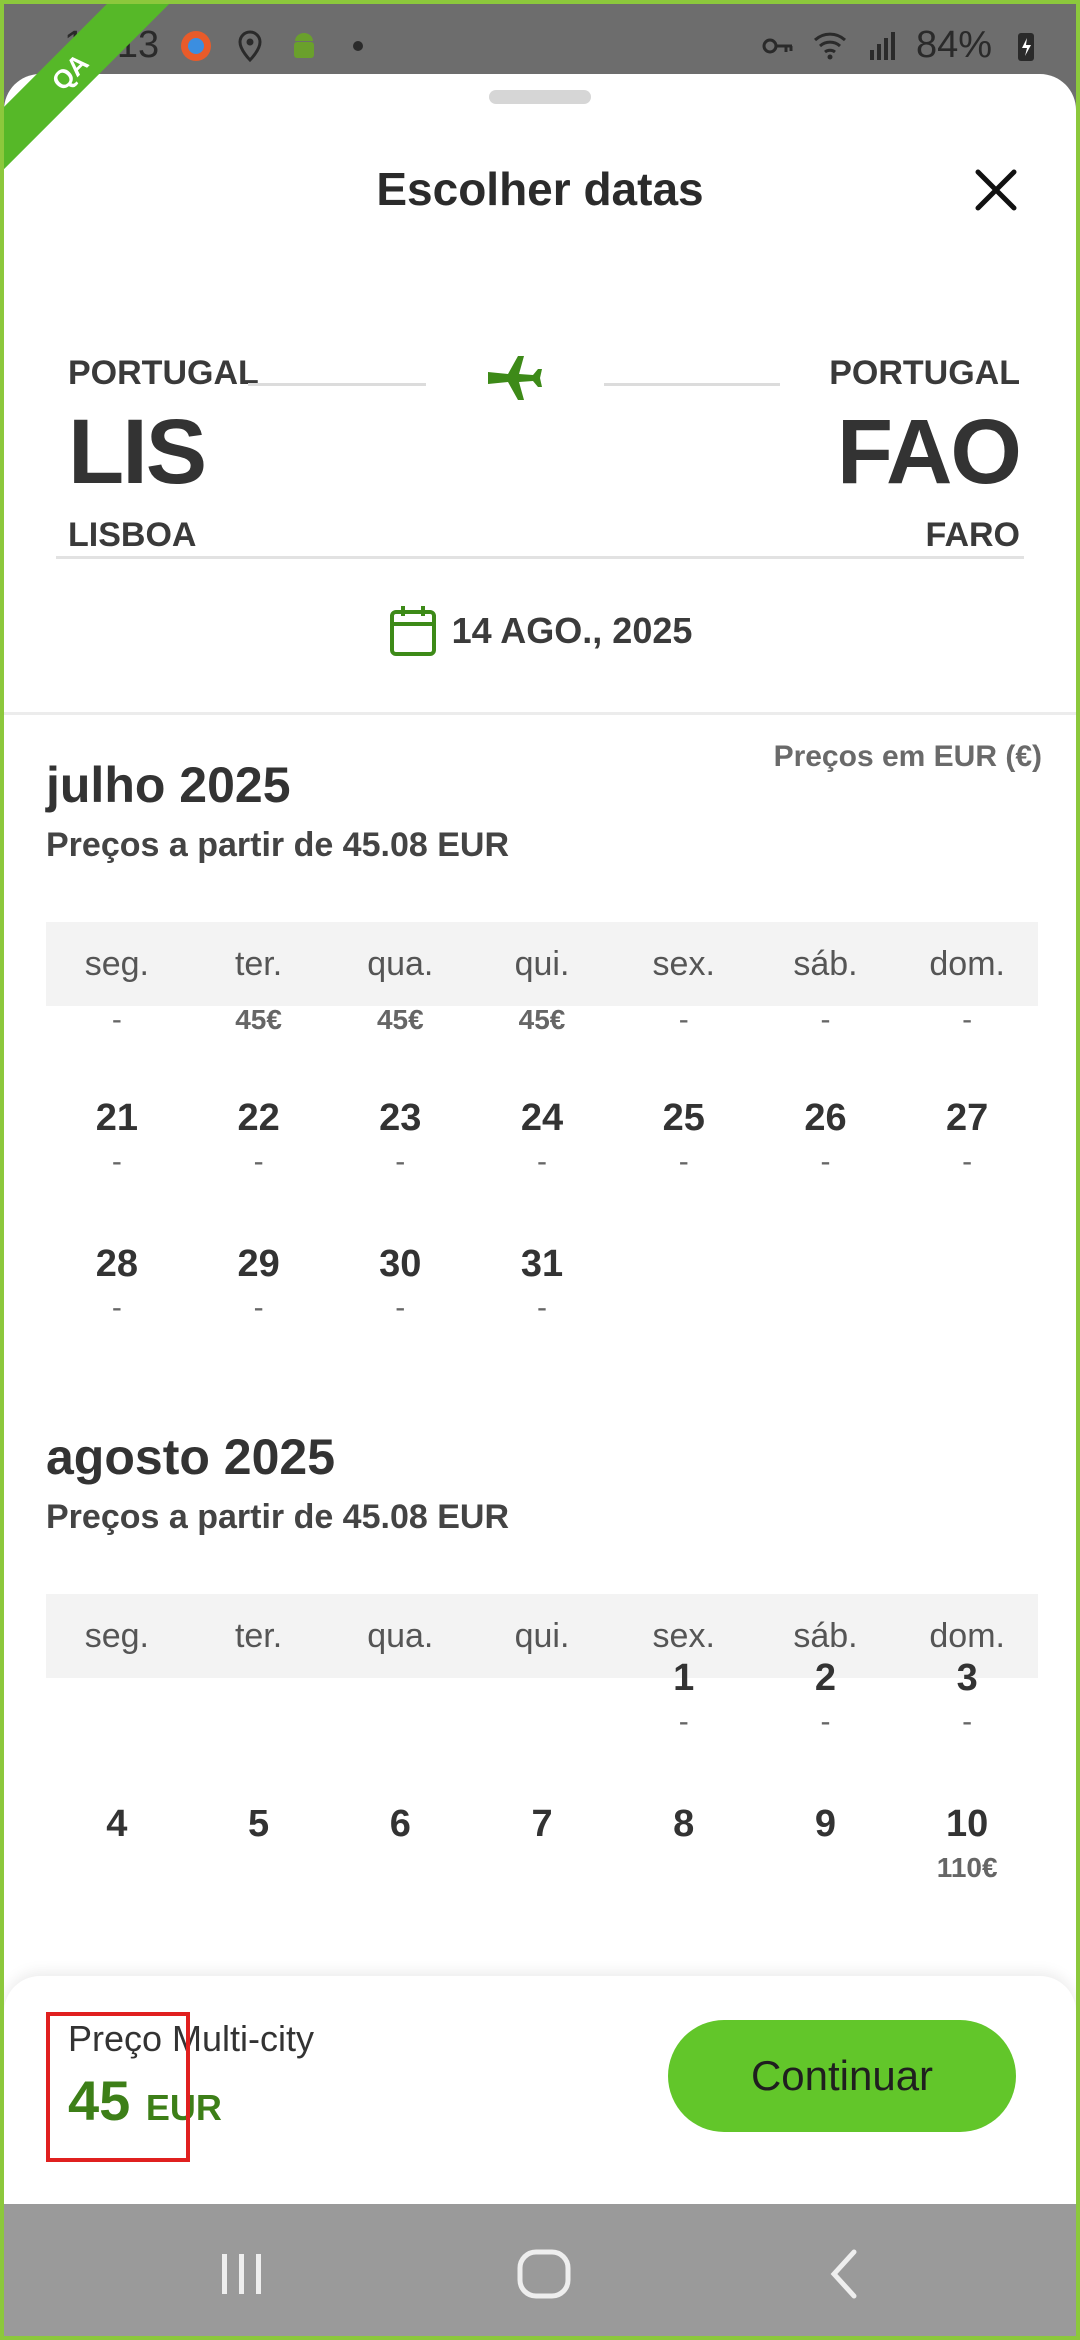 Image resolution: width=1080 pixels, height=2340 pixels. Describe the element at coordinates (412, 631) in the screenshot. I see `calendar-icon` at that location.